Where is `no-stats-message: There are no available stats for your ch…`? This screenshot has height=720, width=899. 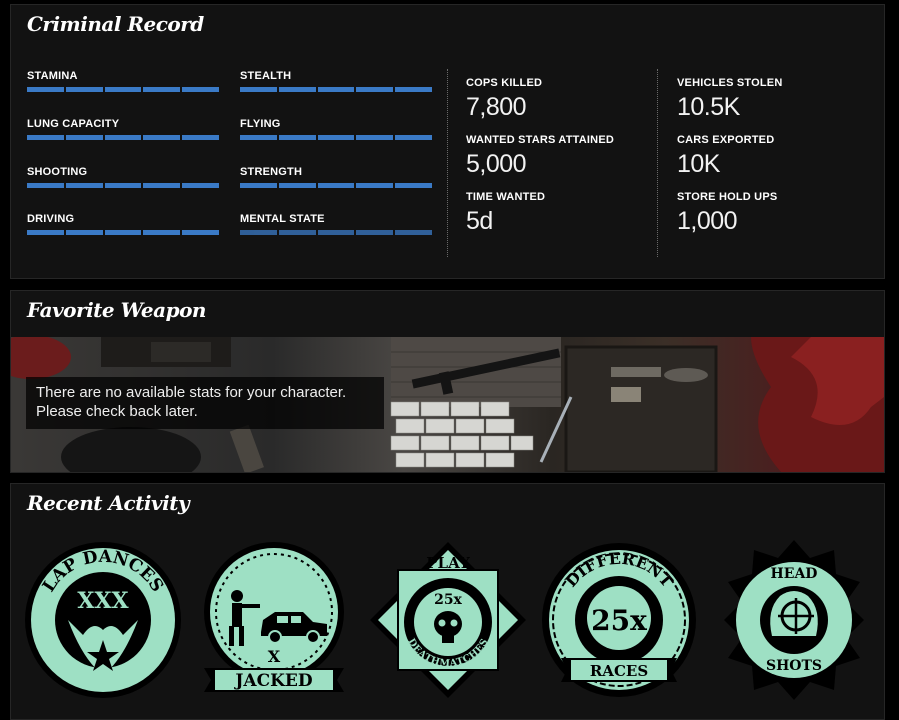
no-stats-message: There are no available stats for your ch… is located at coordinates (205, 403).